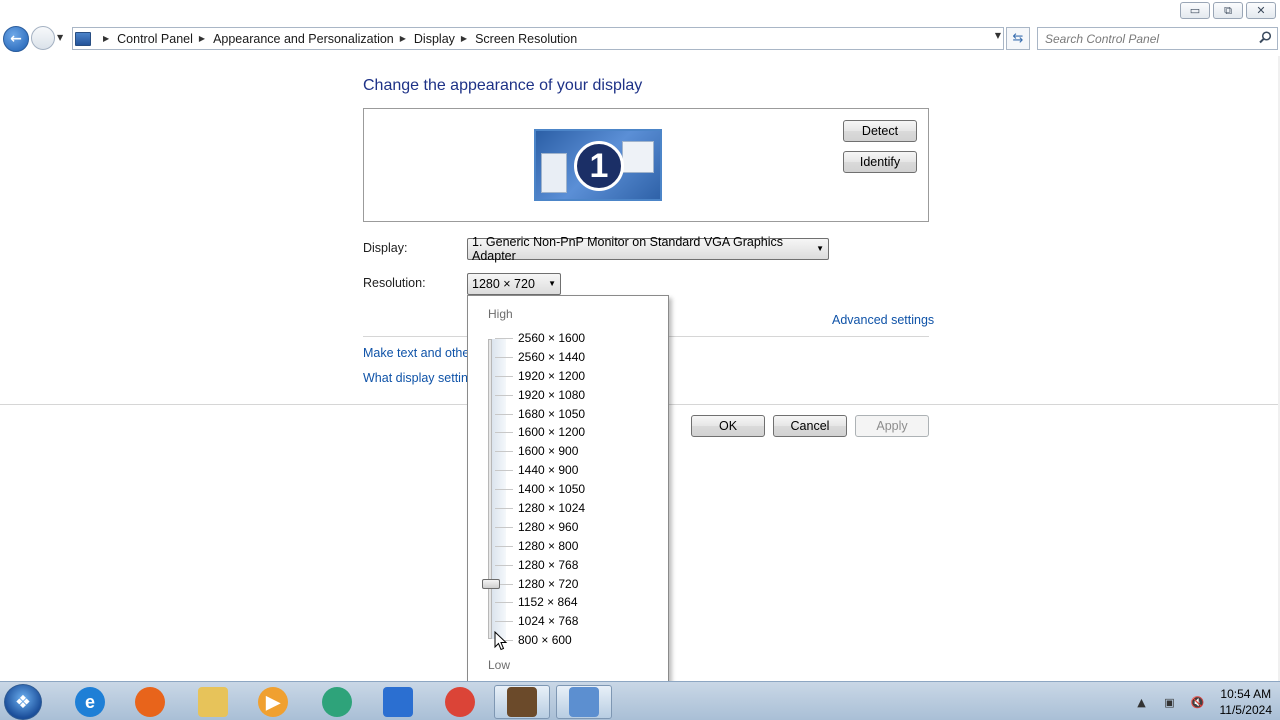 The image size is (1280, 720). Describe the element at coordinates (552, 413) in the screenshot. I see `resolution-option-label: 1680 × 1050` at that location.